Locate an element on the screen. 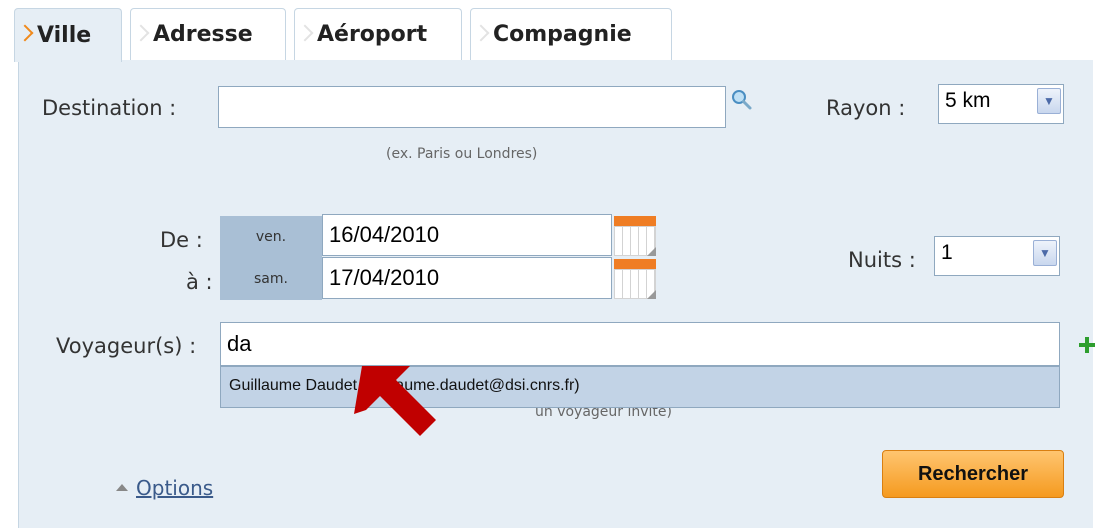 The height and width of the screenshot is (528, 1110). options-link: Options is located at coordinates (174, 488).